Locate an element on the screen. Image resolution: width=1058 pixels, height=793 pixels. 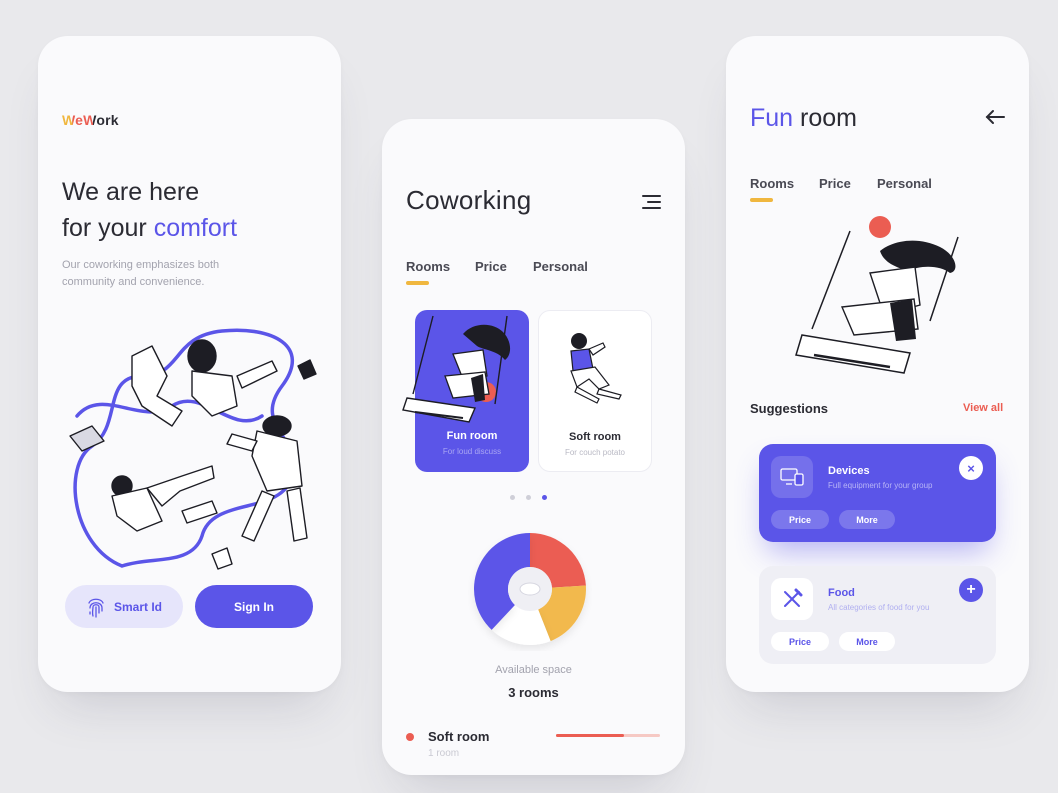
soft-room-label: Soft room is located at coordinates (595, 437).